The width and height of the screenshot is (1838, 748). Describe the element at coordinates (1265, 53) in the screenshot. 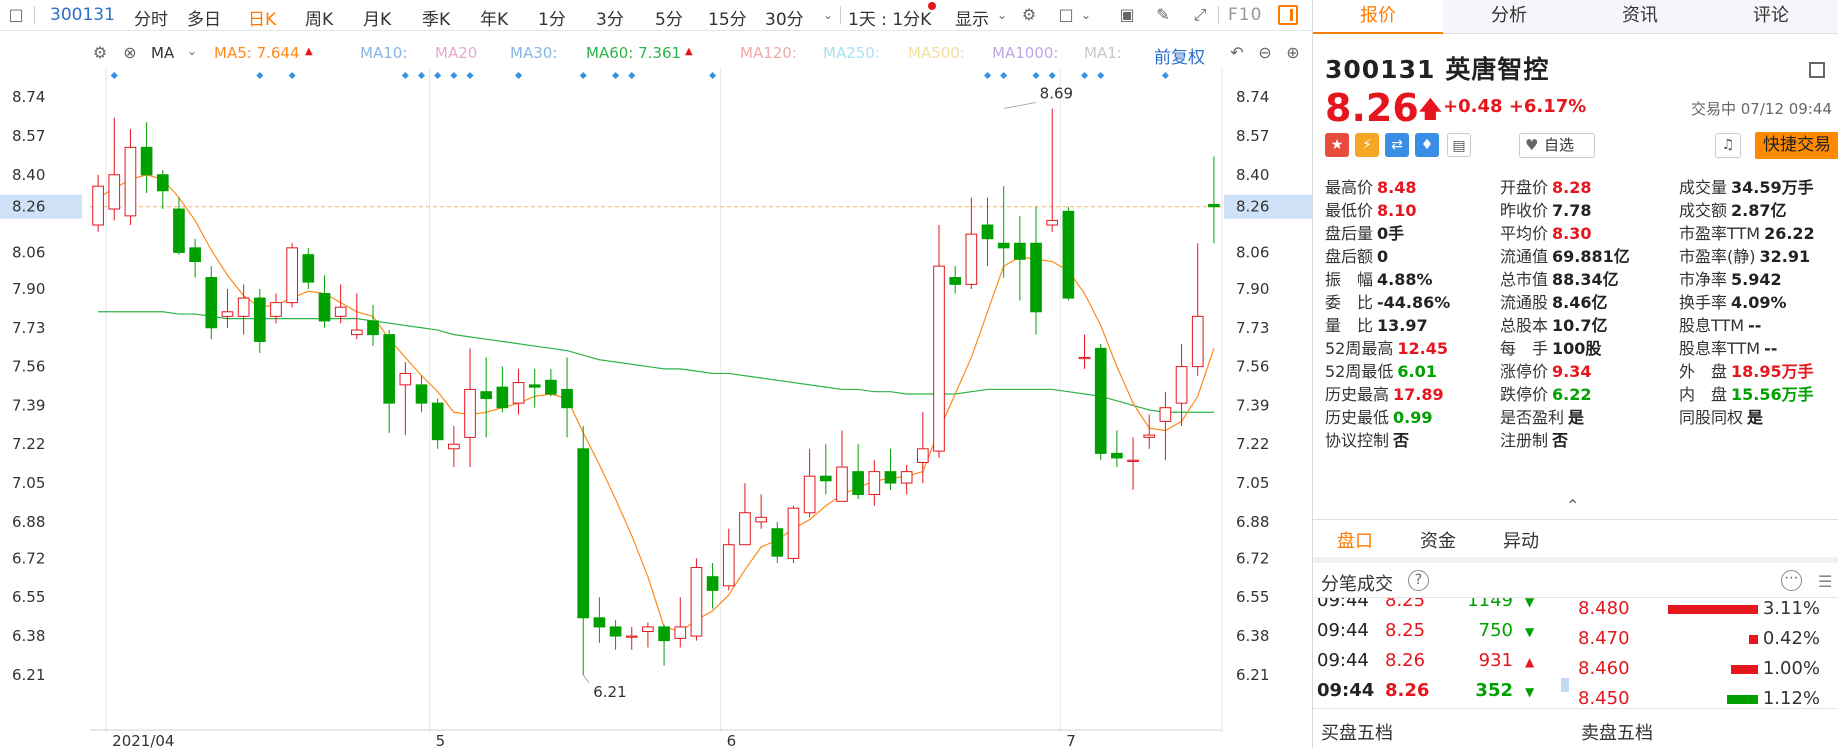

I see `zoom-out-icon: ⊖` at that location.